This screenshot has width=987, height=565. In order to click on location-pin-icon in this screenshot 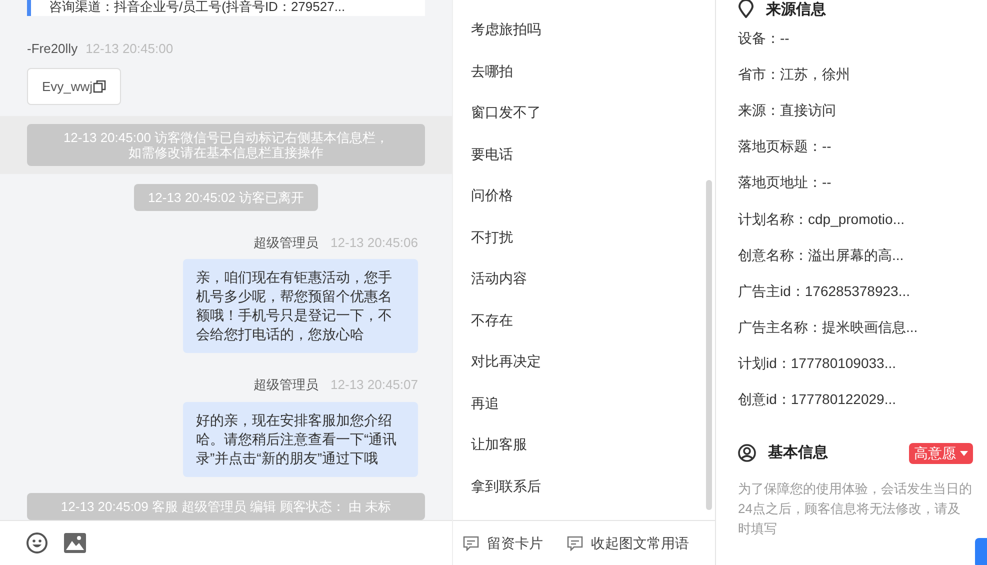, I will do `click(746, 9)`.